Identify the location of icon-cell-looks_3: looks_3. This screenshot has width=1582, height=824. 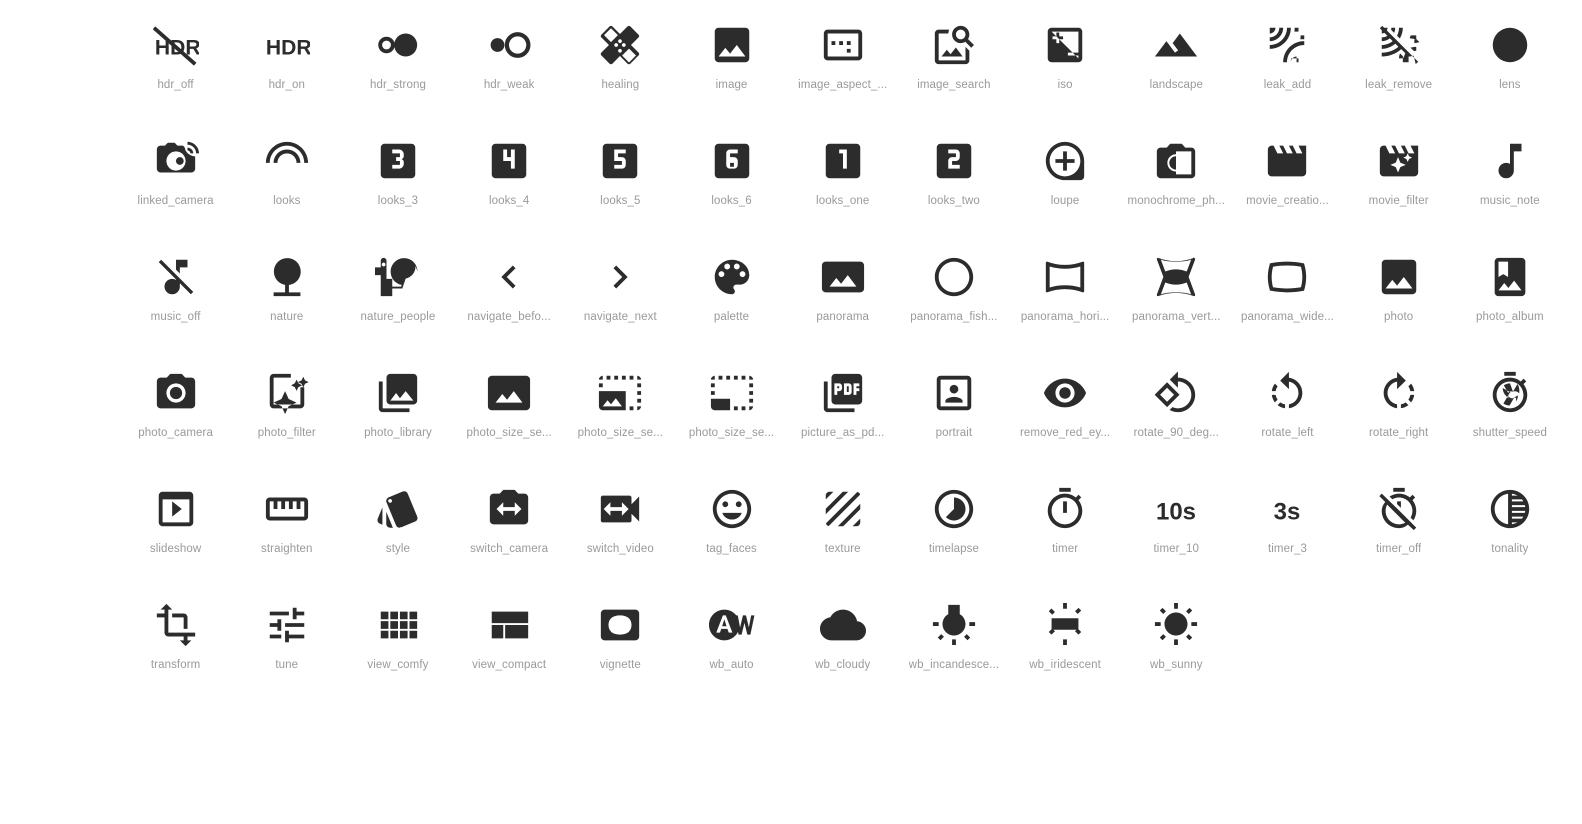
(397, 188).